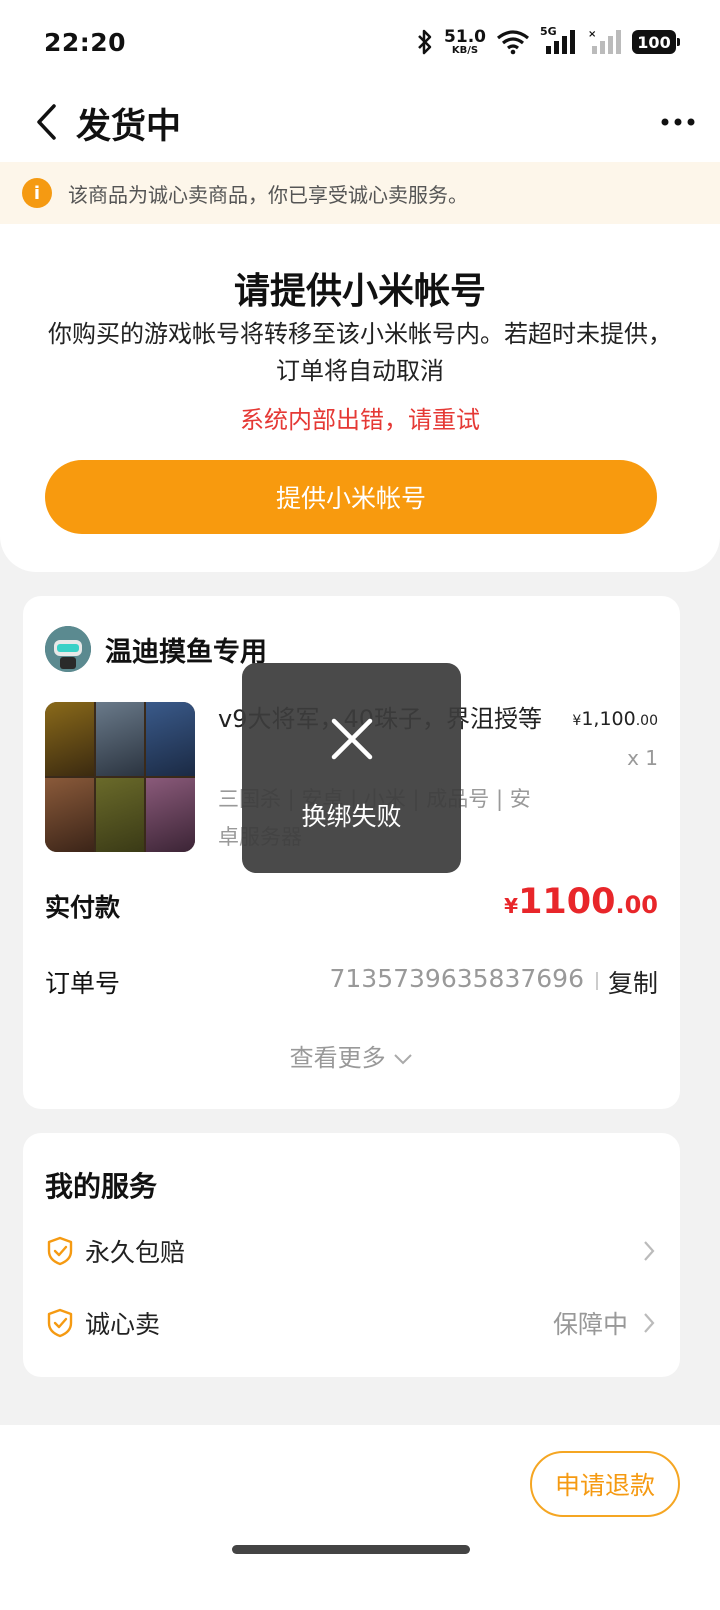 This screenshot has height=1610, width=720. What do you see at coordinates (403, 1059) in the screenshot?
I see `chevron-down-icon` at bounding box center [403, 1059].